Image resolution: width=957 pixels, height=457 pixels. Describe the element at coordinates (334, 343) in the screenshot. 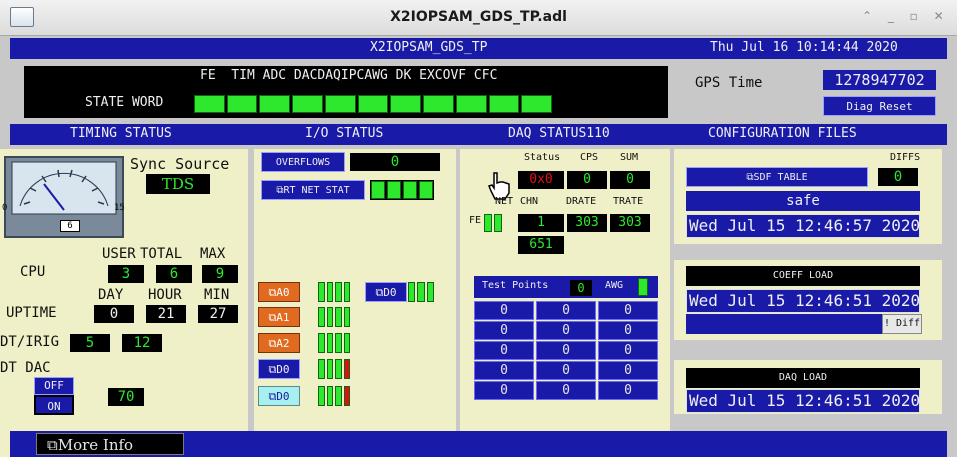

I see `adc-a2-bits` at that location.